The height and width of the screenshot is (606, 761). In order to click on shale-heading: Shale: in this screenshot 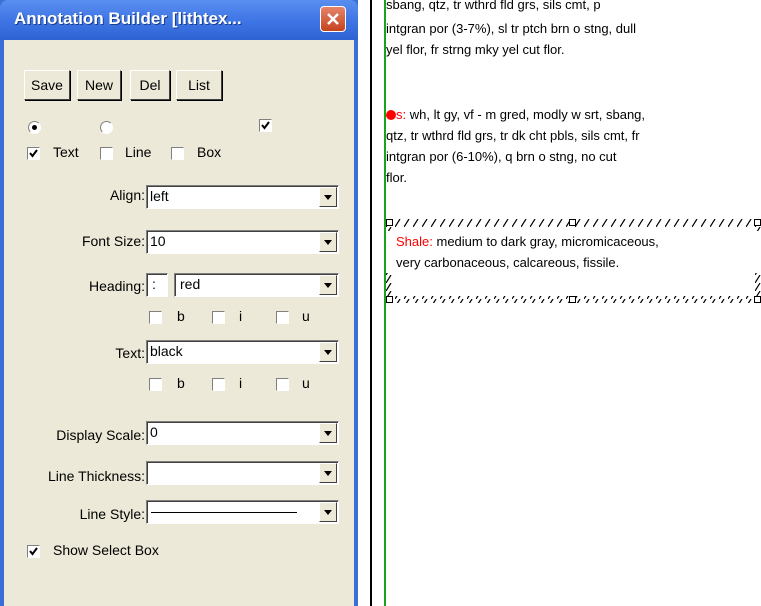, I will do `click(414, 241)`.